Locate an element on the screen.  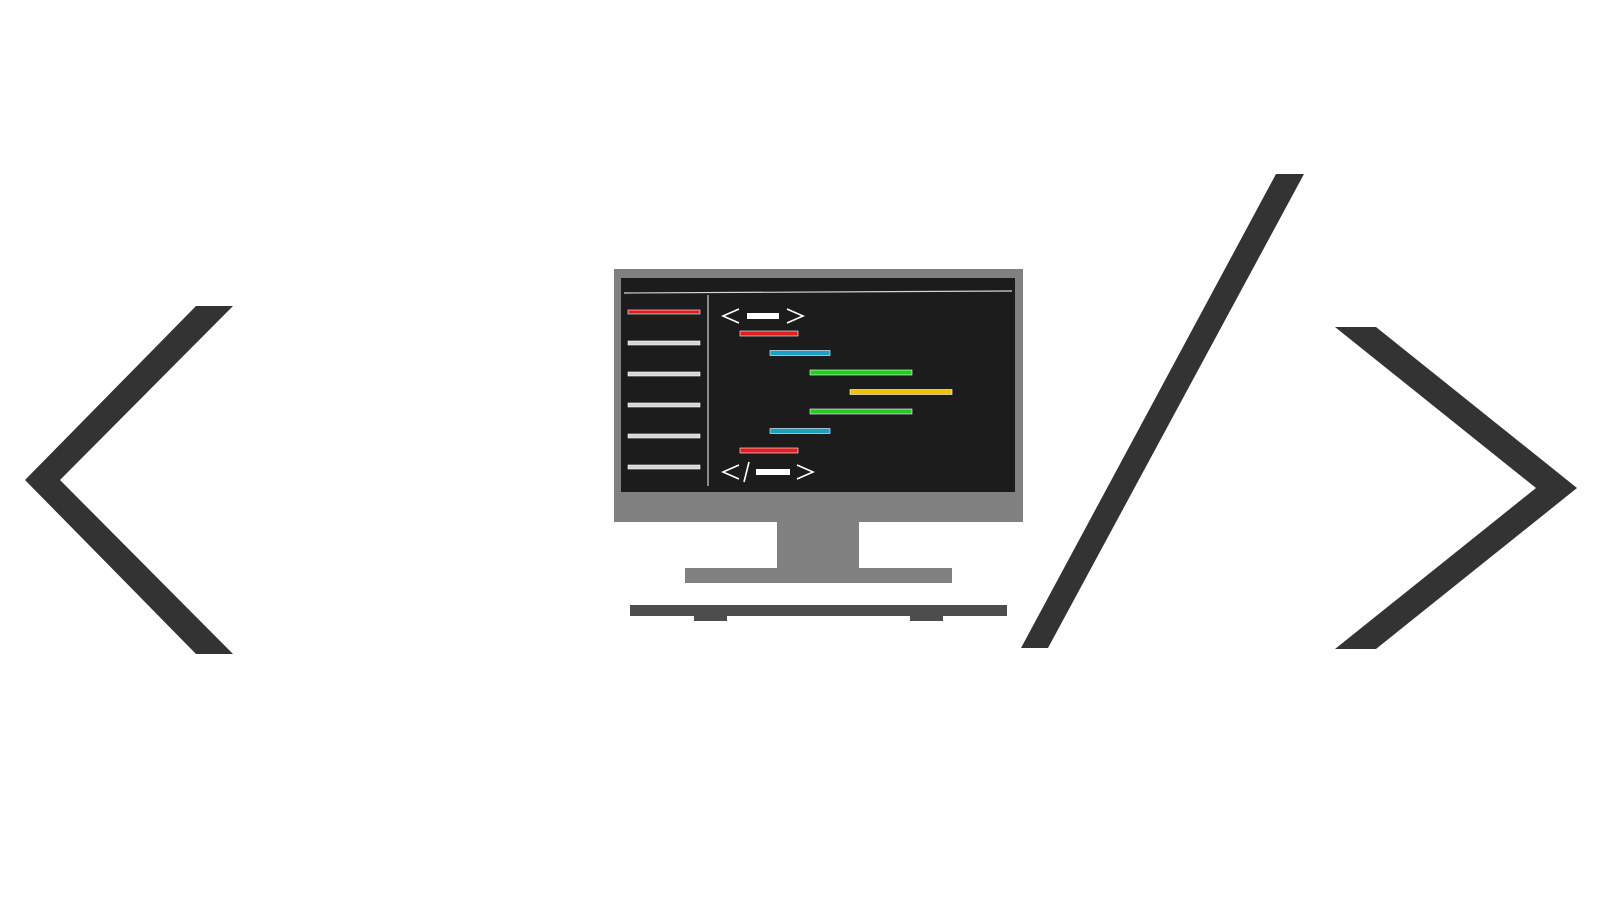
right-angle-bracket-icon is located at coordinates (1456, 488).